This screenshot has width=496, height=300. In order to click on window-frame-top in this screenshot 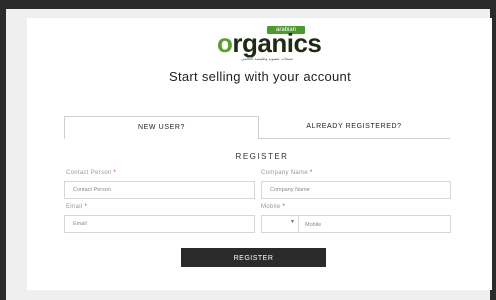, I will do `click(248, 4)`.